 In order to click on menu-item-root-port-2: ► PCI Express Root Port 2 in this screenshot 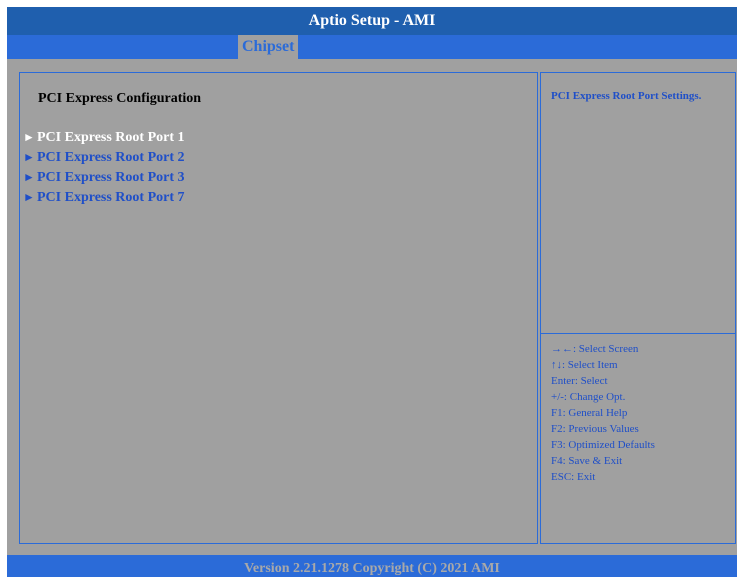, I will do `click(104, 157)`.